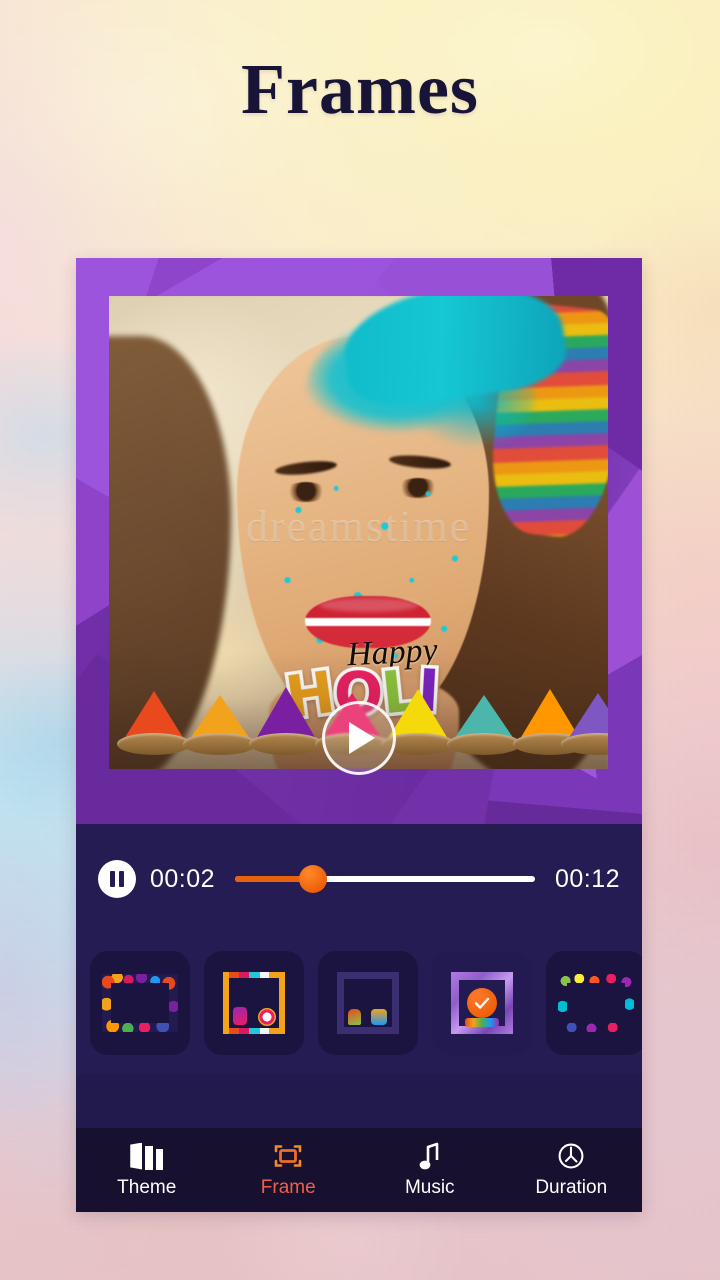 The width and height of the screenshot is (720, 1280). I want to click on photo-watermark: dreamstime, so click(358, 526).